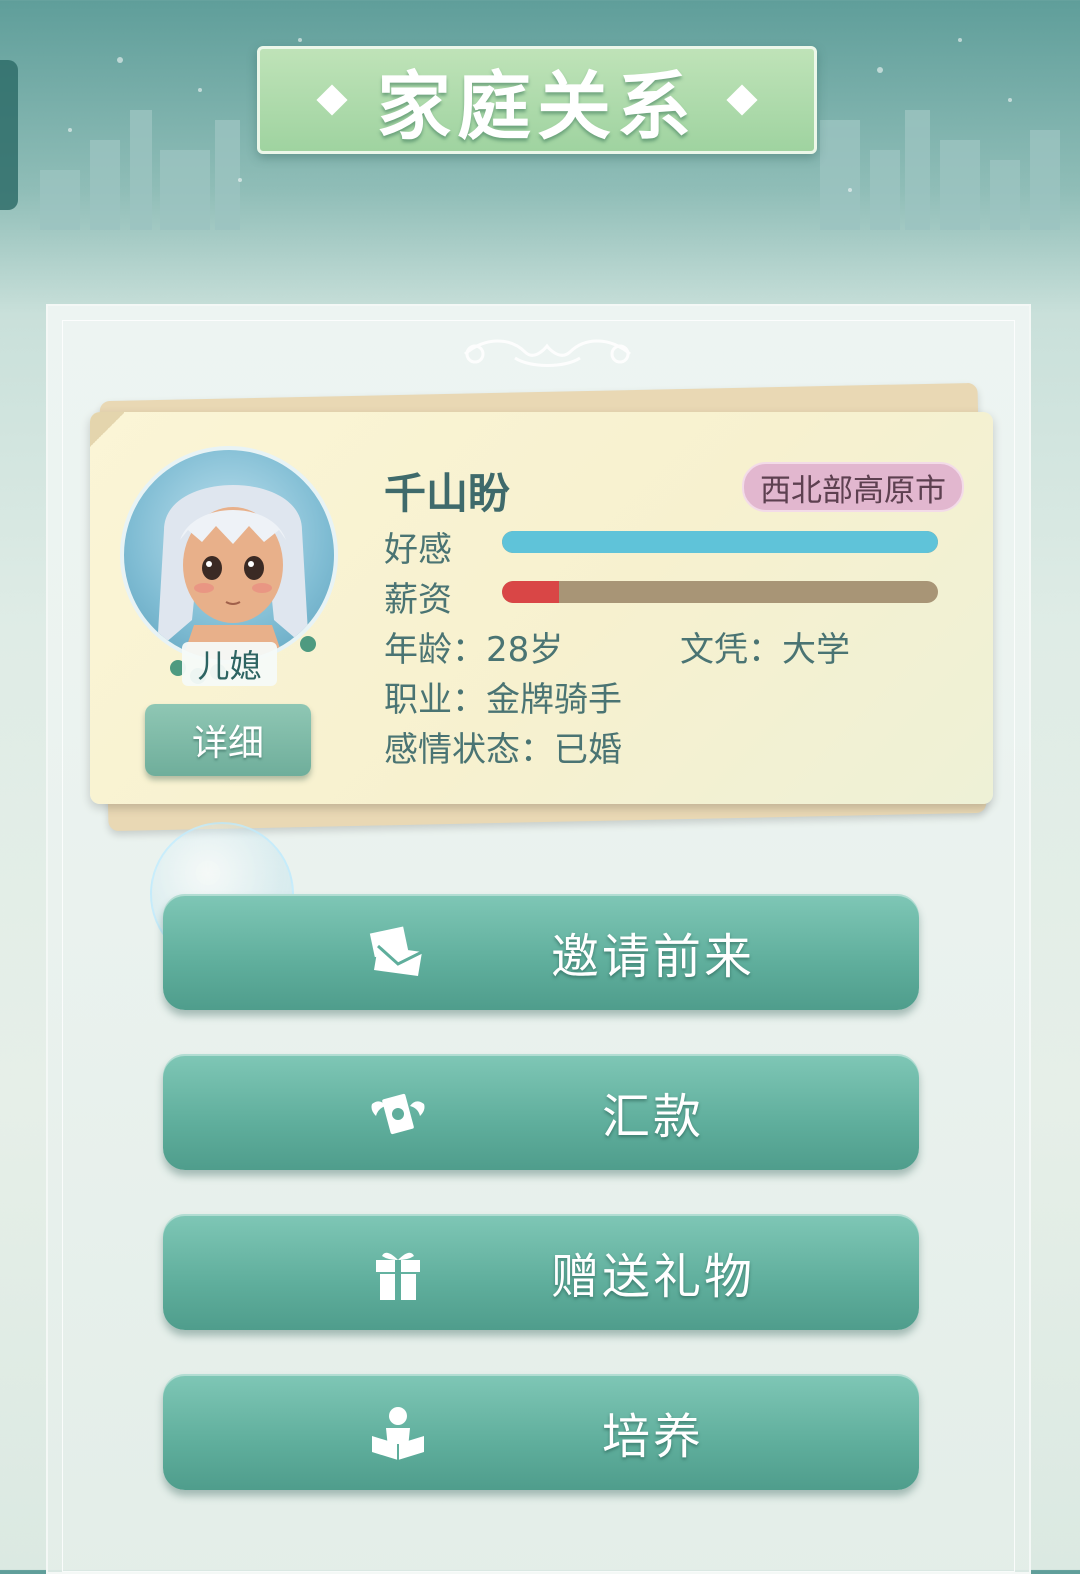  Describe the element at coordinates (652, 1277) in the screenshot. I see `gift-button-label: 赠送礼物` at that location.